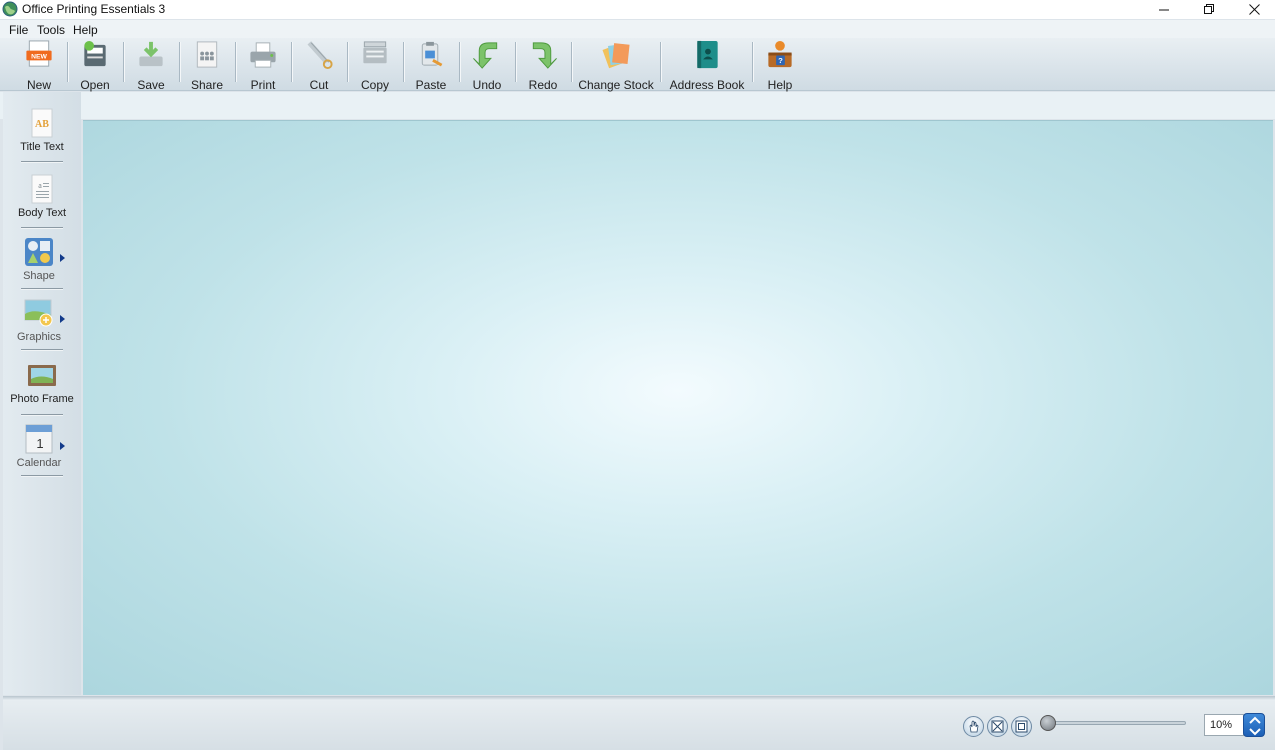 The height and width of the screenshot is (750, 1275). What do you see at coordinates (432, 54) in the screenshot?
I see `paste-icon` at bounding box center [432, 54].